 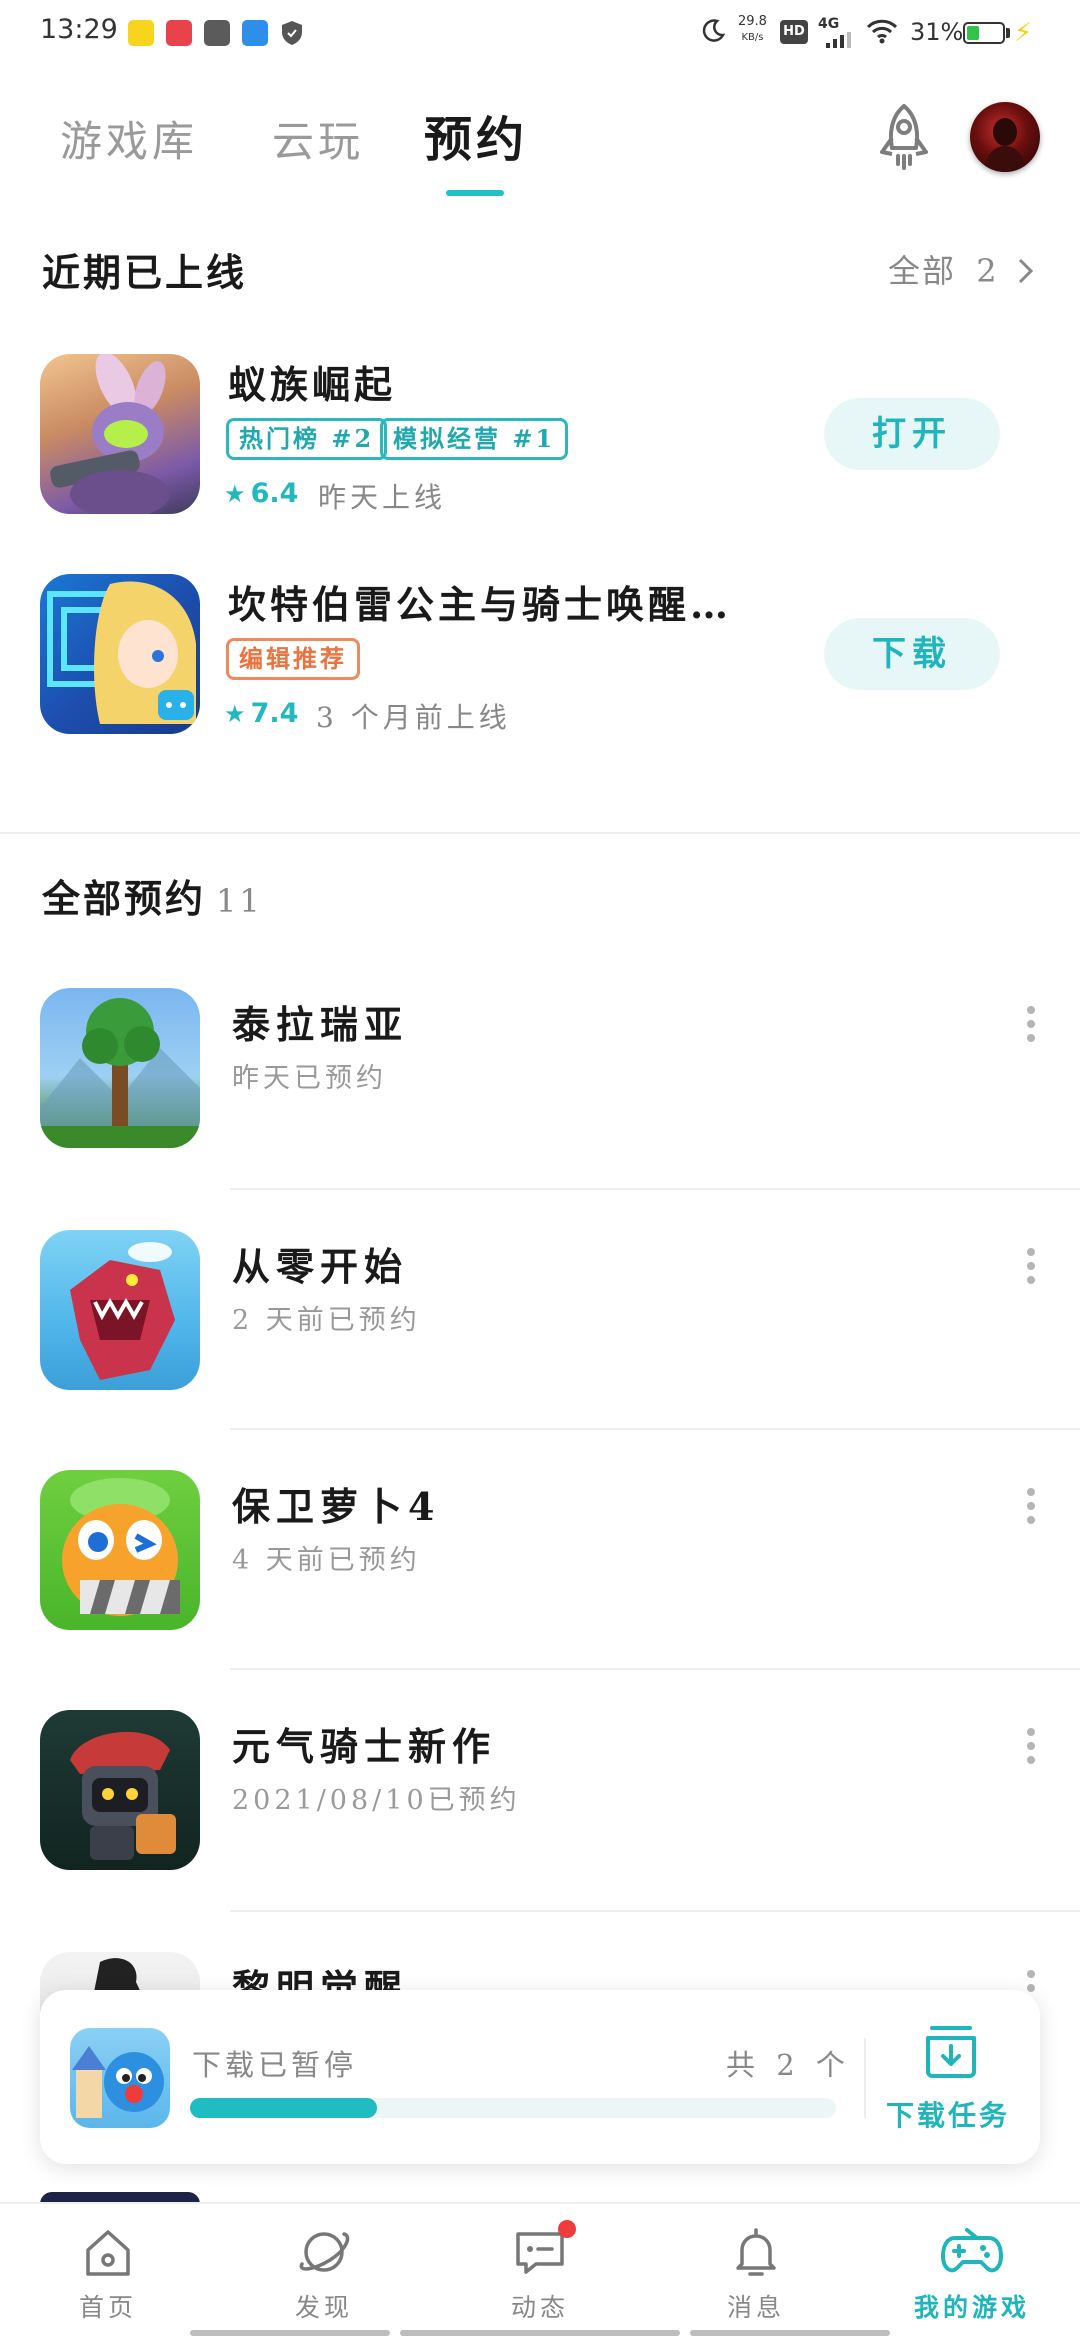 I want to click on nav-feed: 动态, so click(x=540, y=2272).